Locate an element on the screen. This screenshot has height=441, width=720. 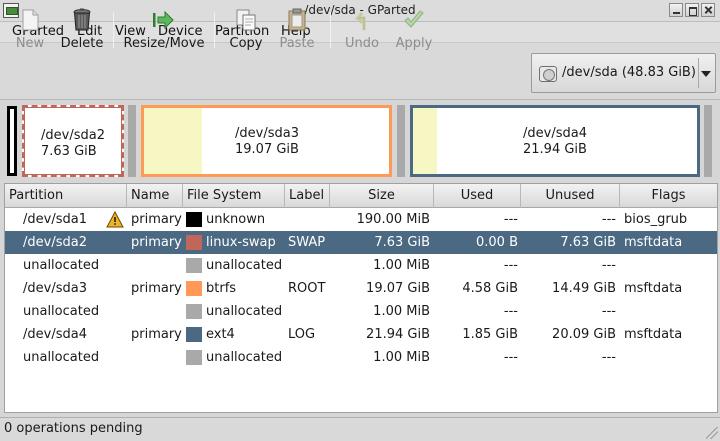
cell-used: 1.85 GiB is located at coordinates (490, 334).